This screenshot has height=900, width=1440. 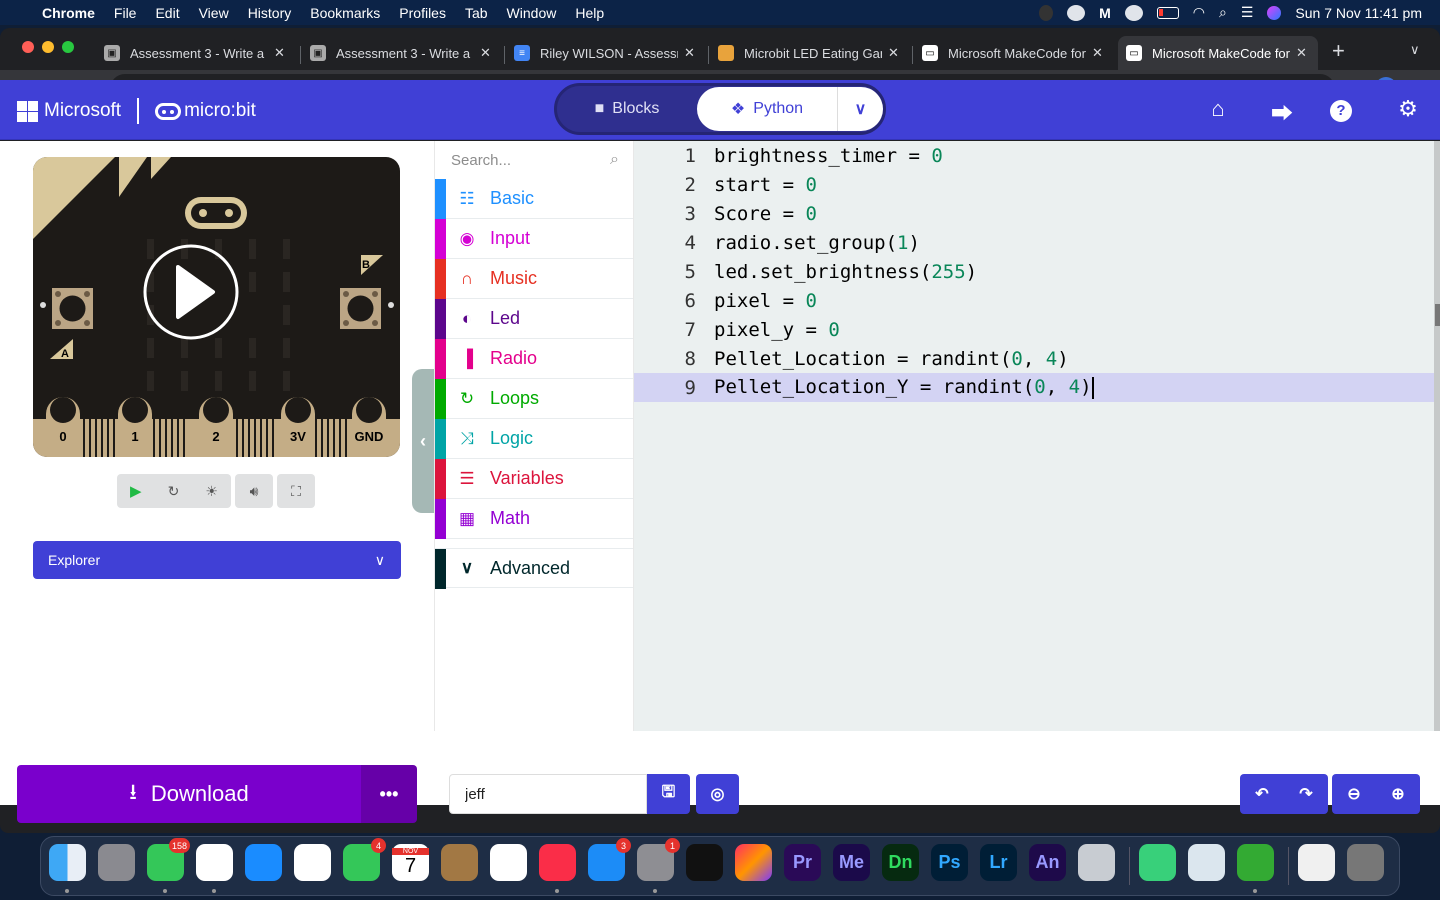 I want to click on dock-app-terminal, so click(x=704, y=862).